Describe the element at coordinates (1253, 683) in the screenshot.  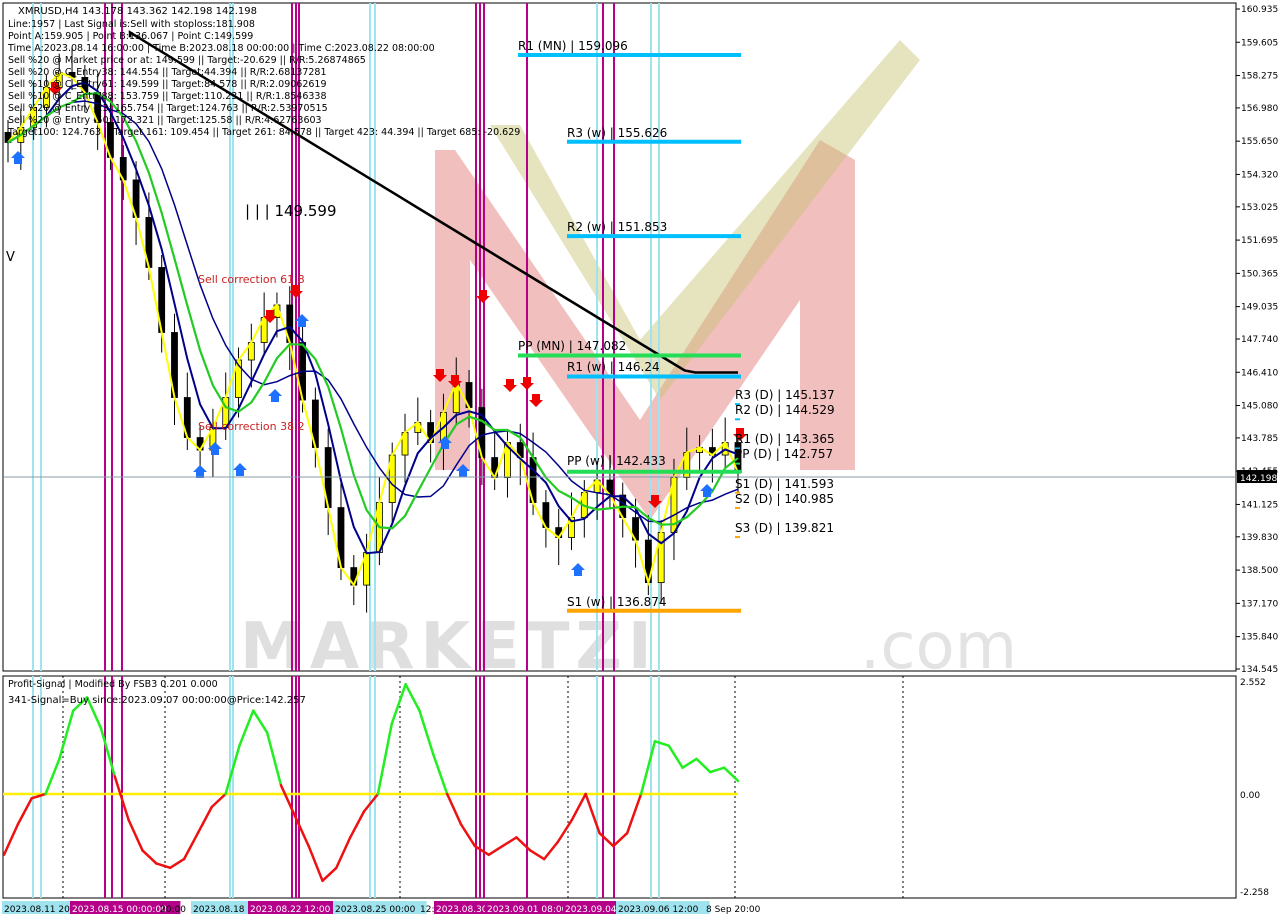
I see `osc-tick-top: 2.552` at that location.